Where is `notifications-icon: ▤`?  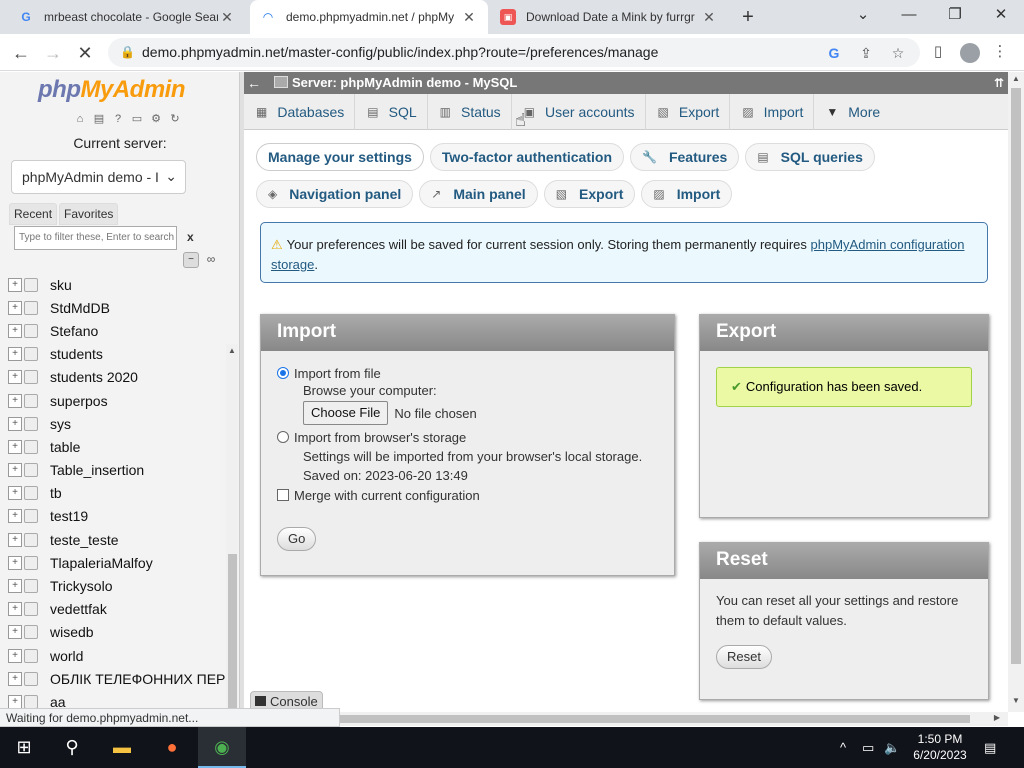
notifications-icon: ▤ is located at coordinates (990, 747).